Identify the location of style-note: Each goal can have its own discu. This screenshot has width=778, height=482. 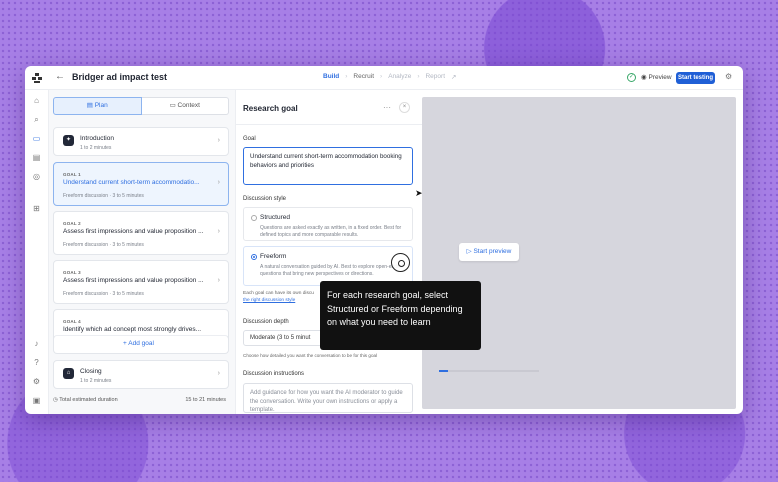
(278, 293).